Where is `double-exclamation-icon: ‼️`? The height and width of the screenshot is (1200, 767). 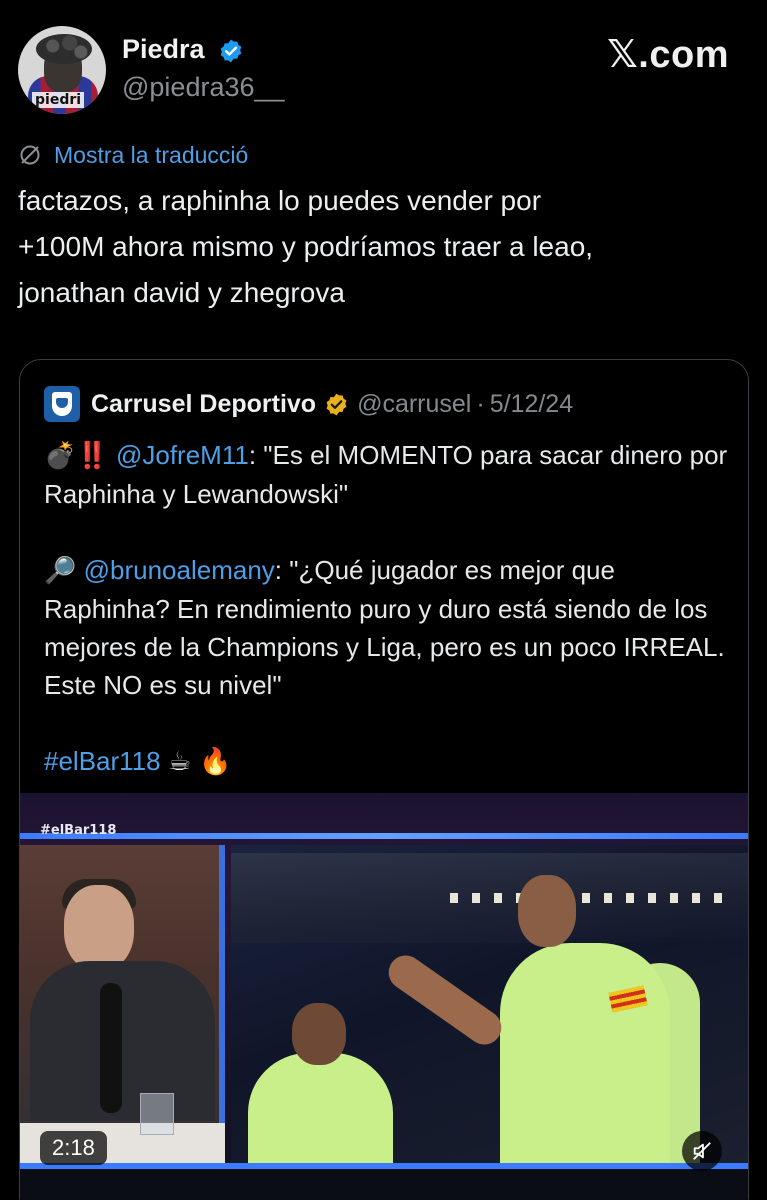 double-exclamation-icon: ‼️ is located at coordinates (92, 455).